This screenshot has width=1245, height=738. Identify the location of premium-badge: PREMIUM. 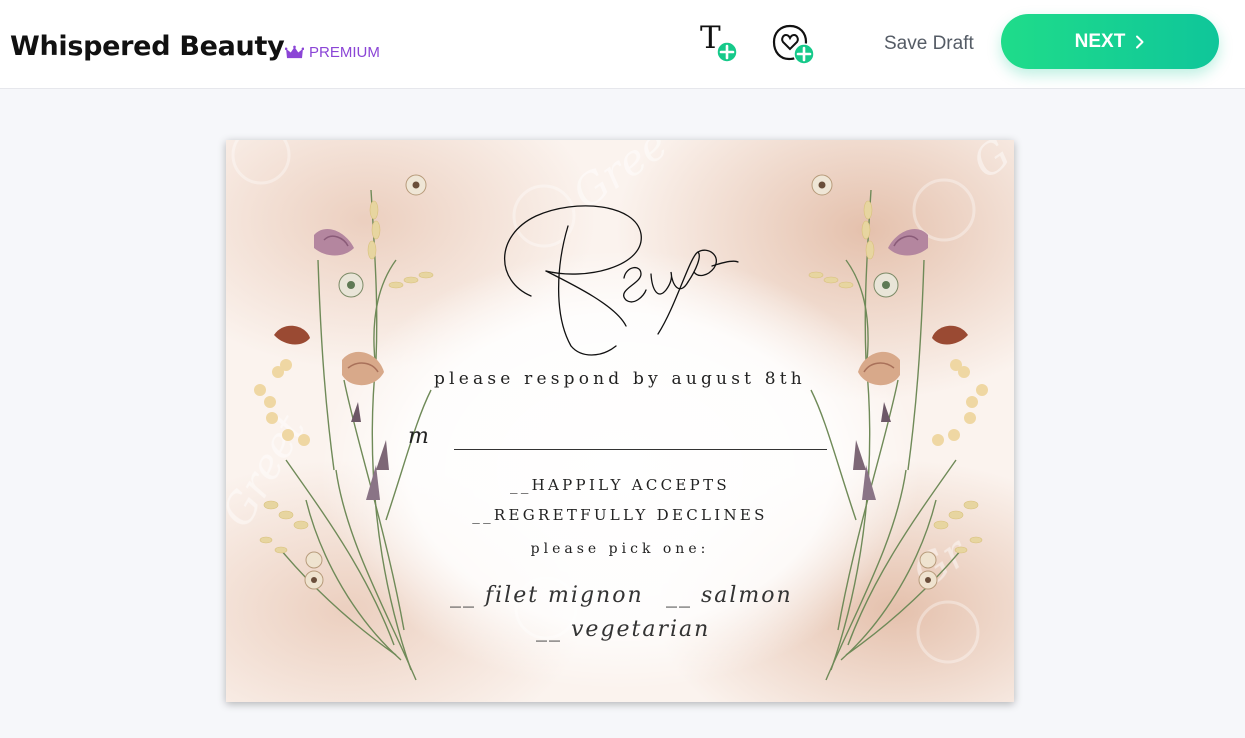
(332, 52).